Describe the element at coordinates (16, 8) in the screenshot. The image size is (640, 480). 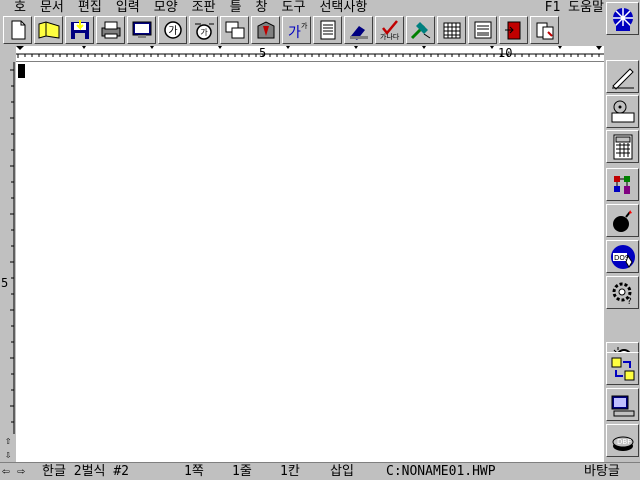
I see `menu-hancom: 호` at that location.